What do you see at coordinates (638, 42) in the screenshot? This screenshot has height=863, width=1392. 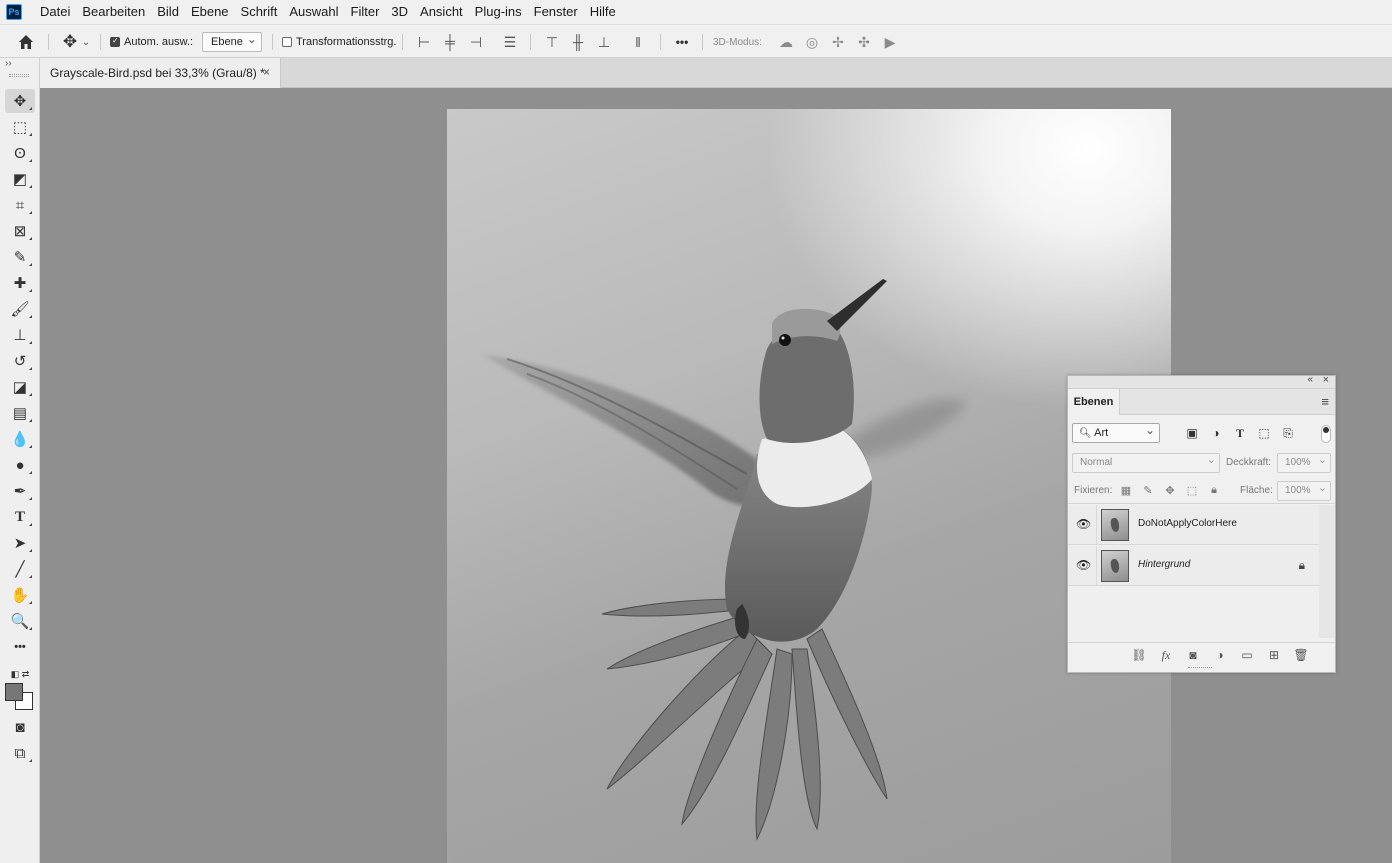 I see `distribute-horizontal-icon: ‖` at bounding box center [638, 42].